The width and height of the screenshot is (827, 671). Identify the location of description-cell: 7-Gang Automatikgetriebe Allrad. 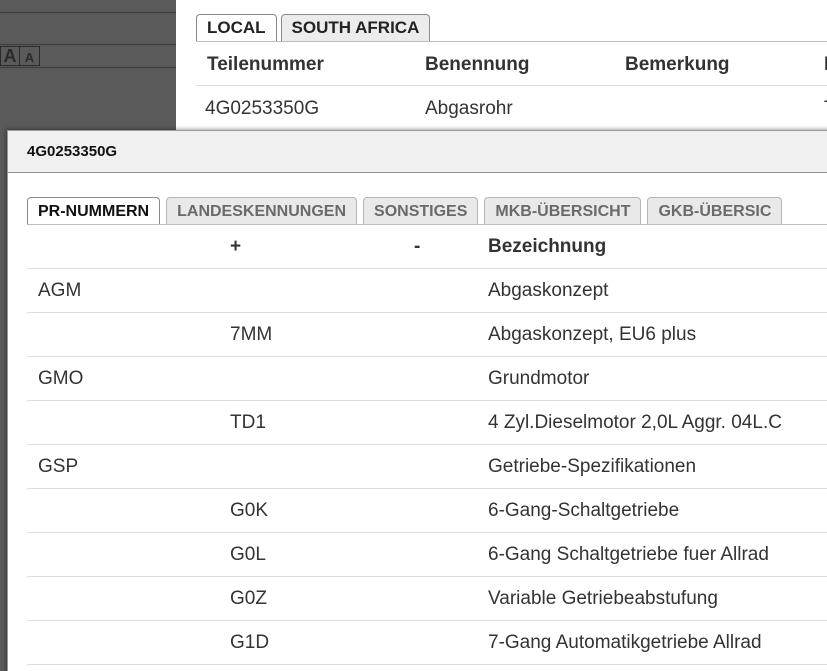
(625, 642).